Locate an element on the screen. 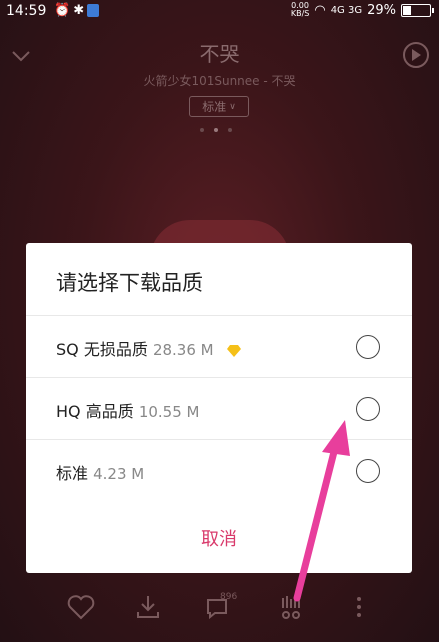 The height and width of the screenshot is (642, 439). wifi-icon: ◠ is located at coordinates (320, 10).